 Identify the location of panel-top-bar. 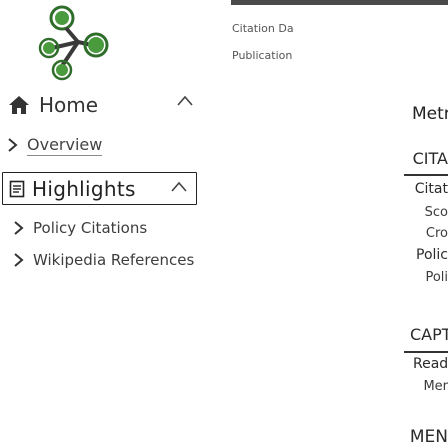
(339, 2).